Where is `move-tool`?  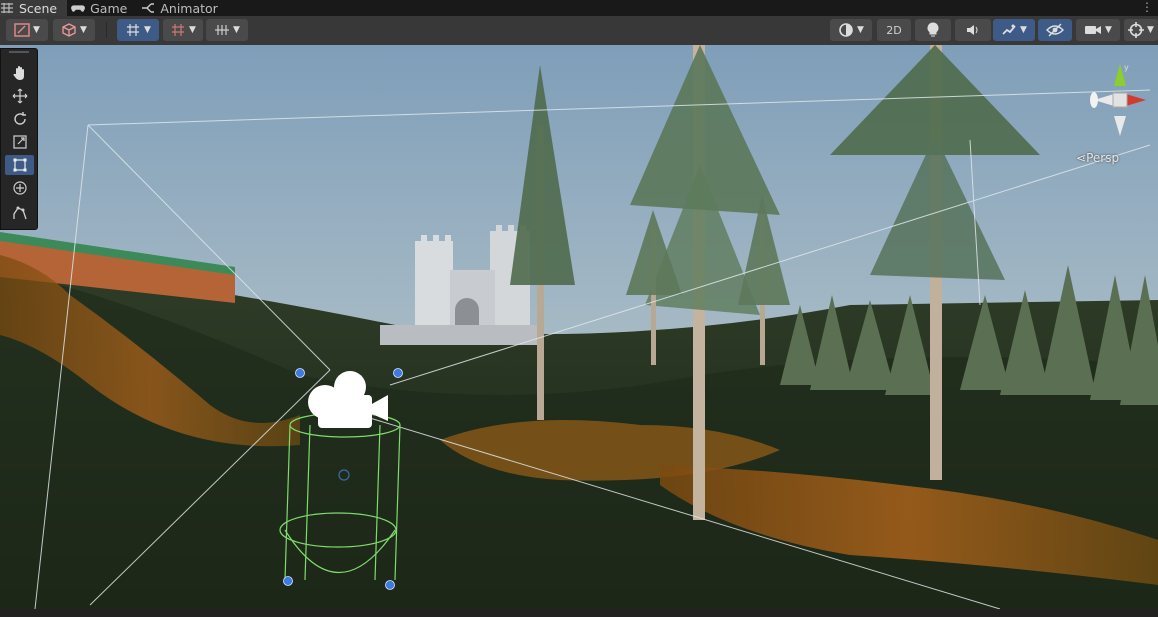 move-tool is located at coordinates (19, 96).